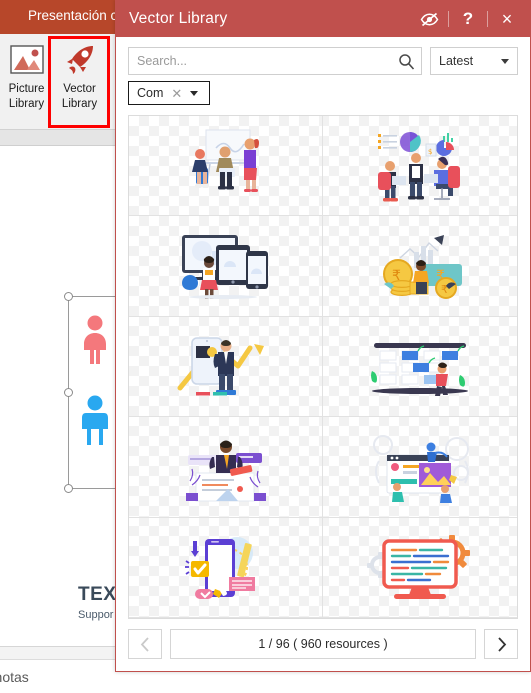  What do you see at coordinates (456, 61) in the screenshot?
I see `sort-dropdown-value: Latest` at bounding box center [456, 61].